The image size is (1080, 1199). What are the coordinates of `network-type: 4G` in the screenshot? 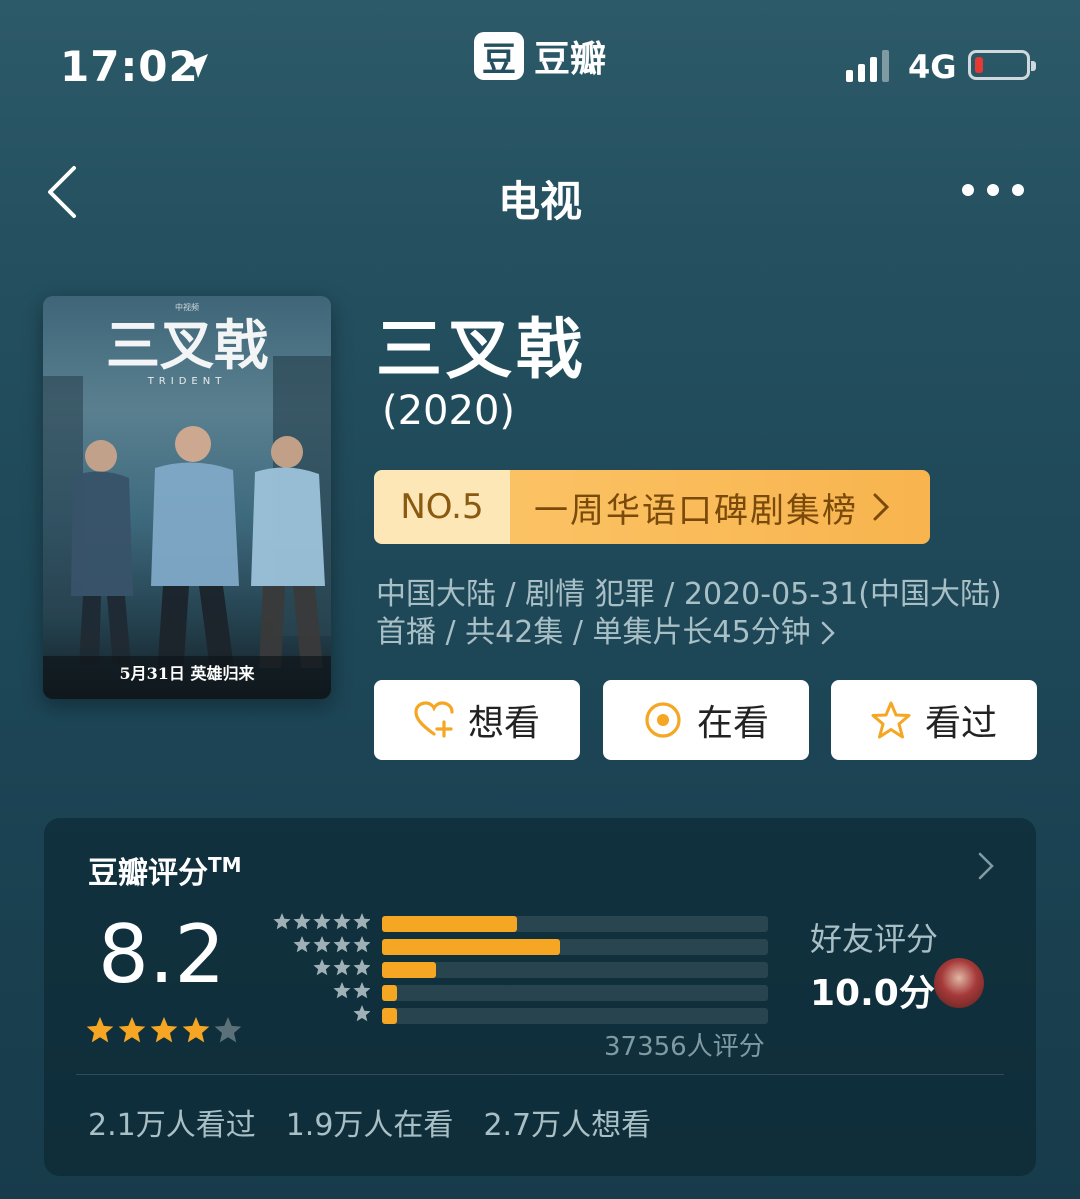 It's located at (932, 67).